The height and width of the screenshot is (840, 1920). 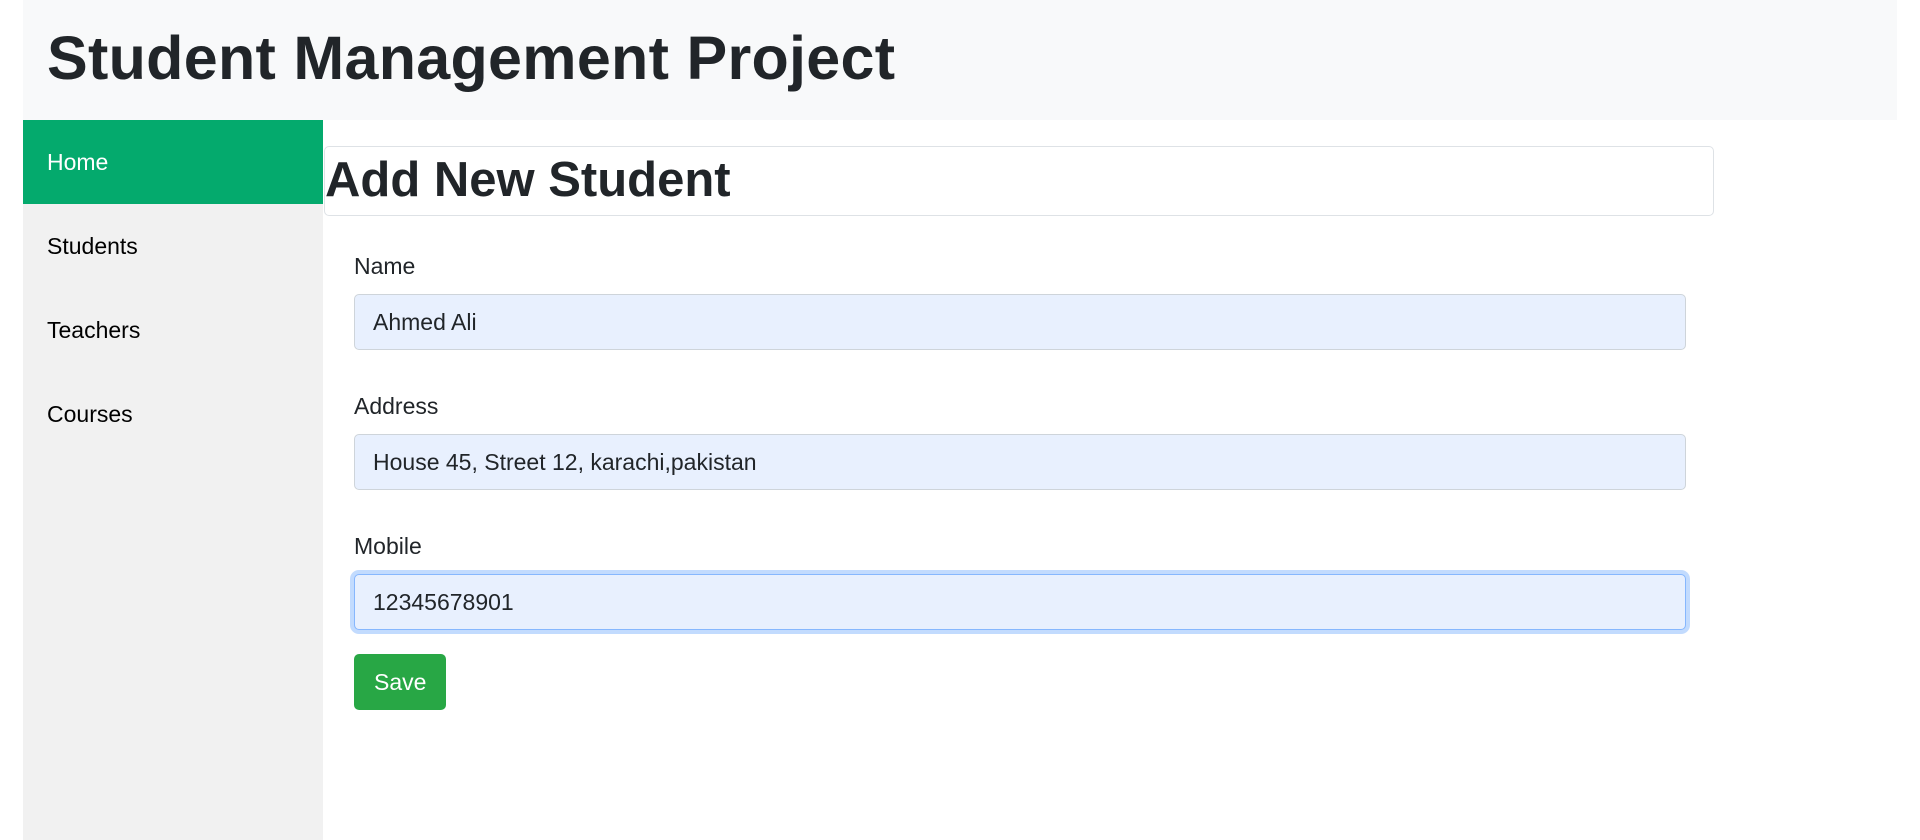 I want to click on address-label: Address, so click(x=396, y=406).